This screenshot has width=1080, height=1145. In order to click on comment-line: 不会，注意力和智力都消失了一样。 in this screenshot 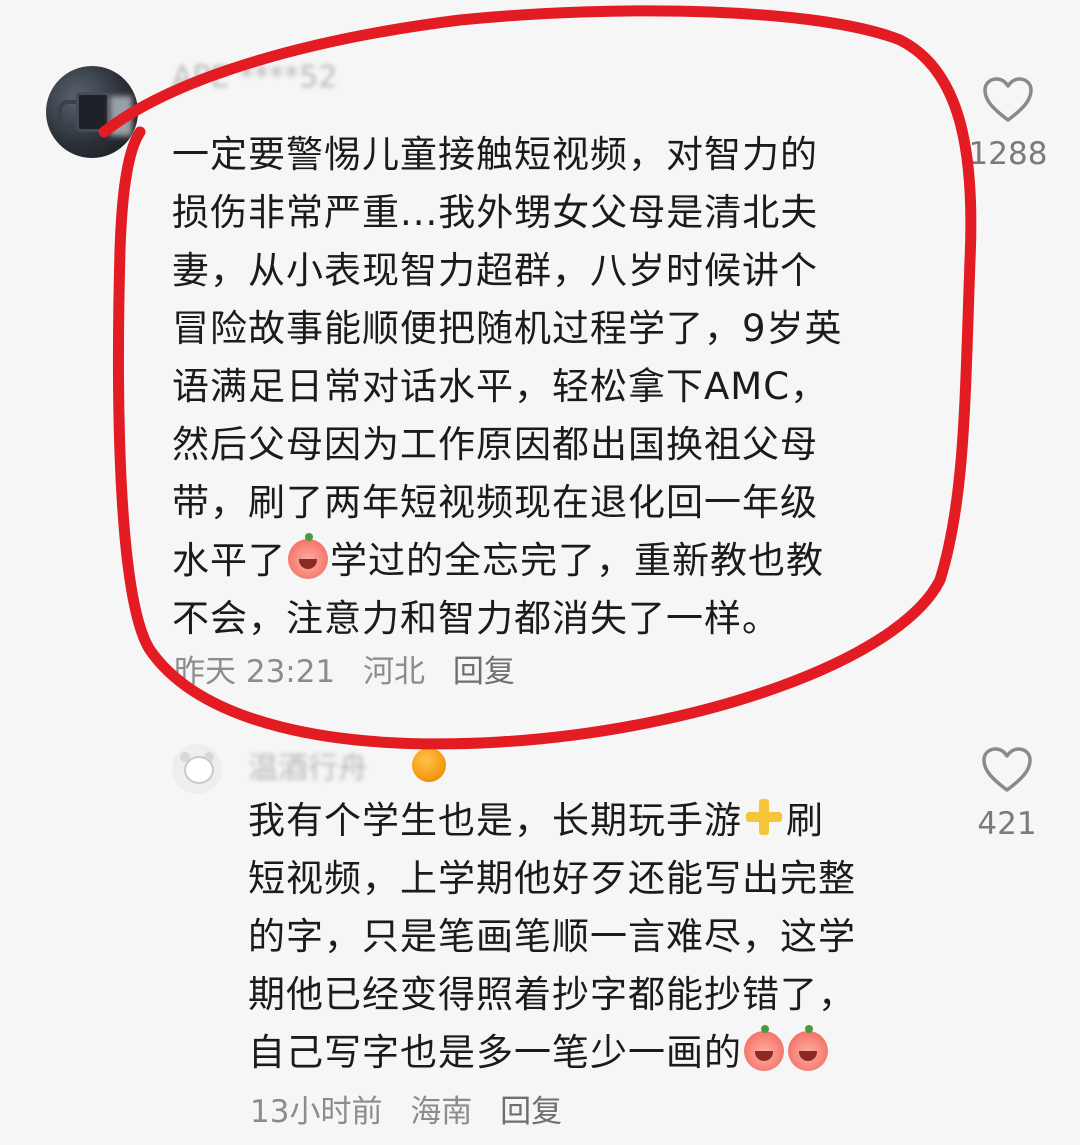, I will do `click(476, 618)`.